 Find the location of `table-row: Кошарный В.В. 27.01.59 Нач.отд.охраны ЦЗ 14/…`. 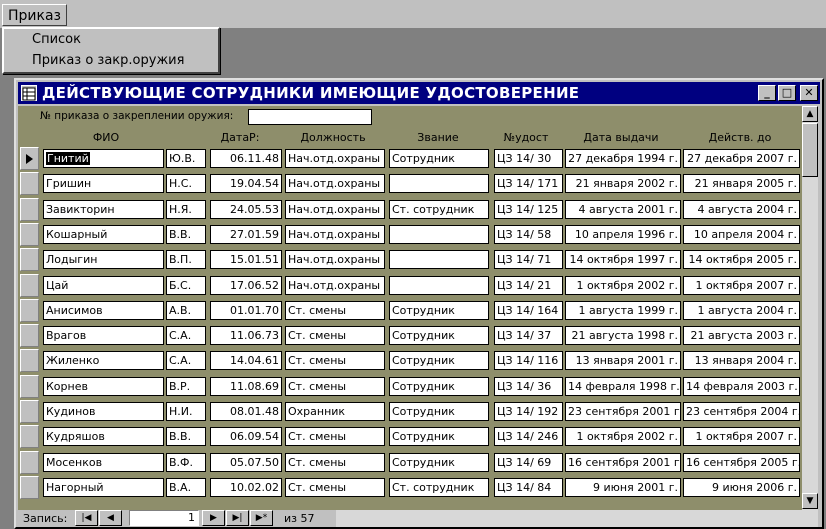

table-row: Кошарный В.В. 27.01.59 Нач.отд.охраны ЦЗ 14/… is located at coordinates (410, 235).